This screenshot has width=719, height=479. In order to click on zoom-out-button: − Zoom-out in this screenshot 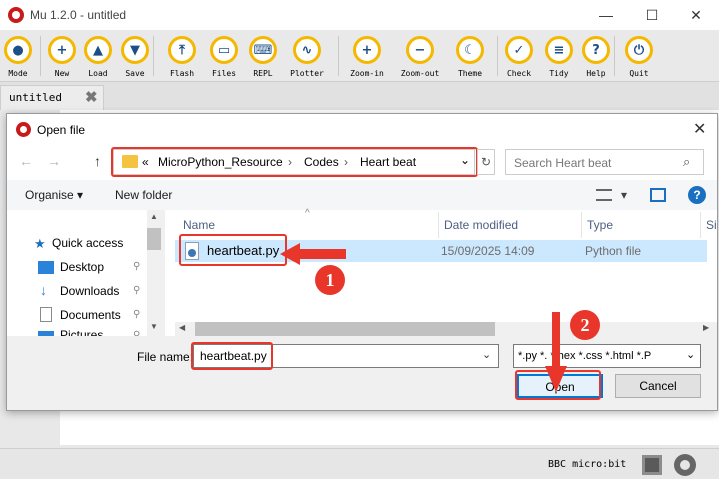, I will do `click(421, 57)`.